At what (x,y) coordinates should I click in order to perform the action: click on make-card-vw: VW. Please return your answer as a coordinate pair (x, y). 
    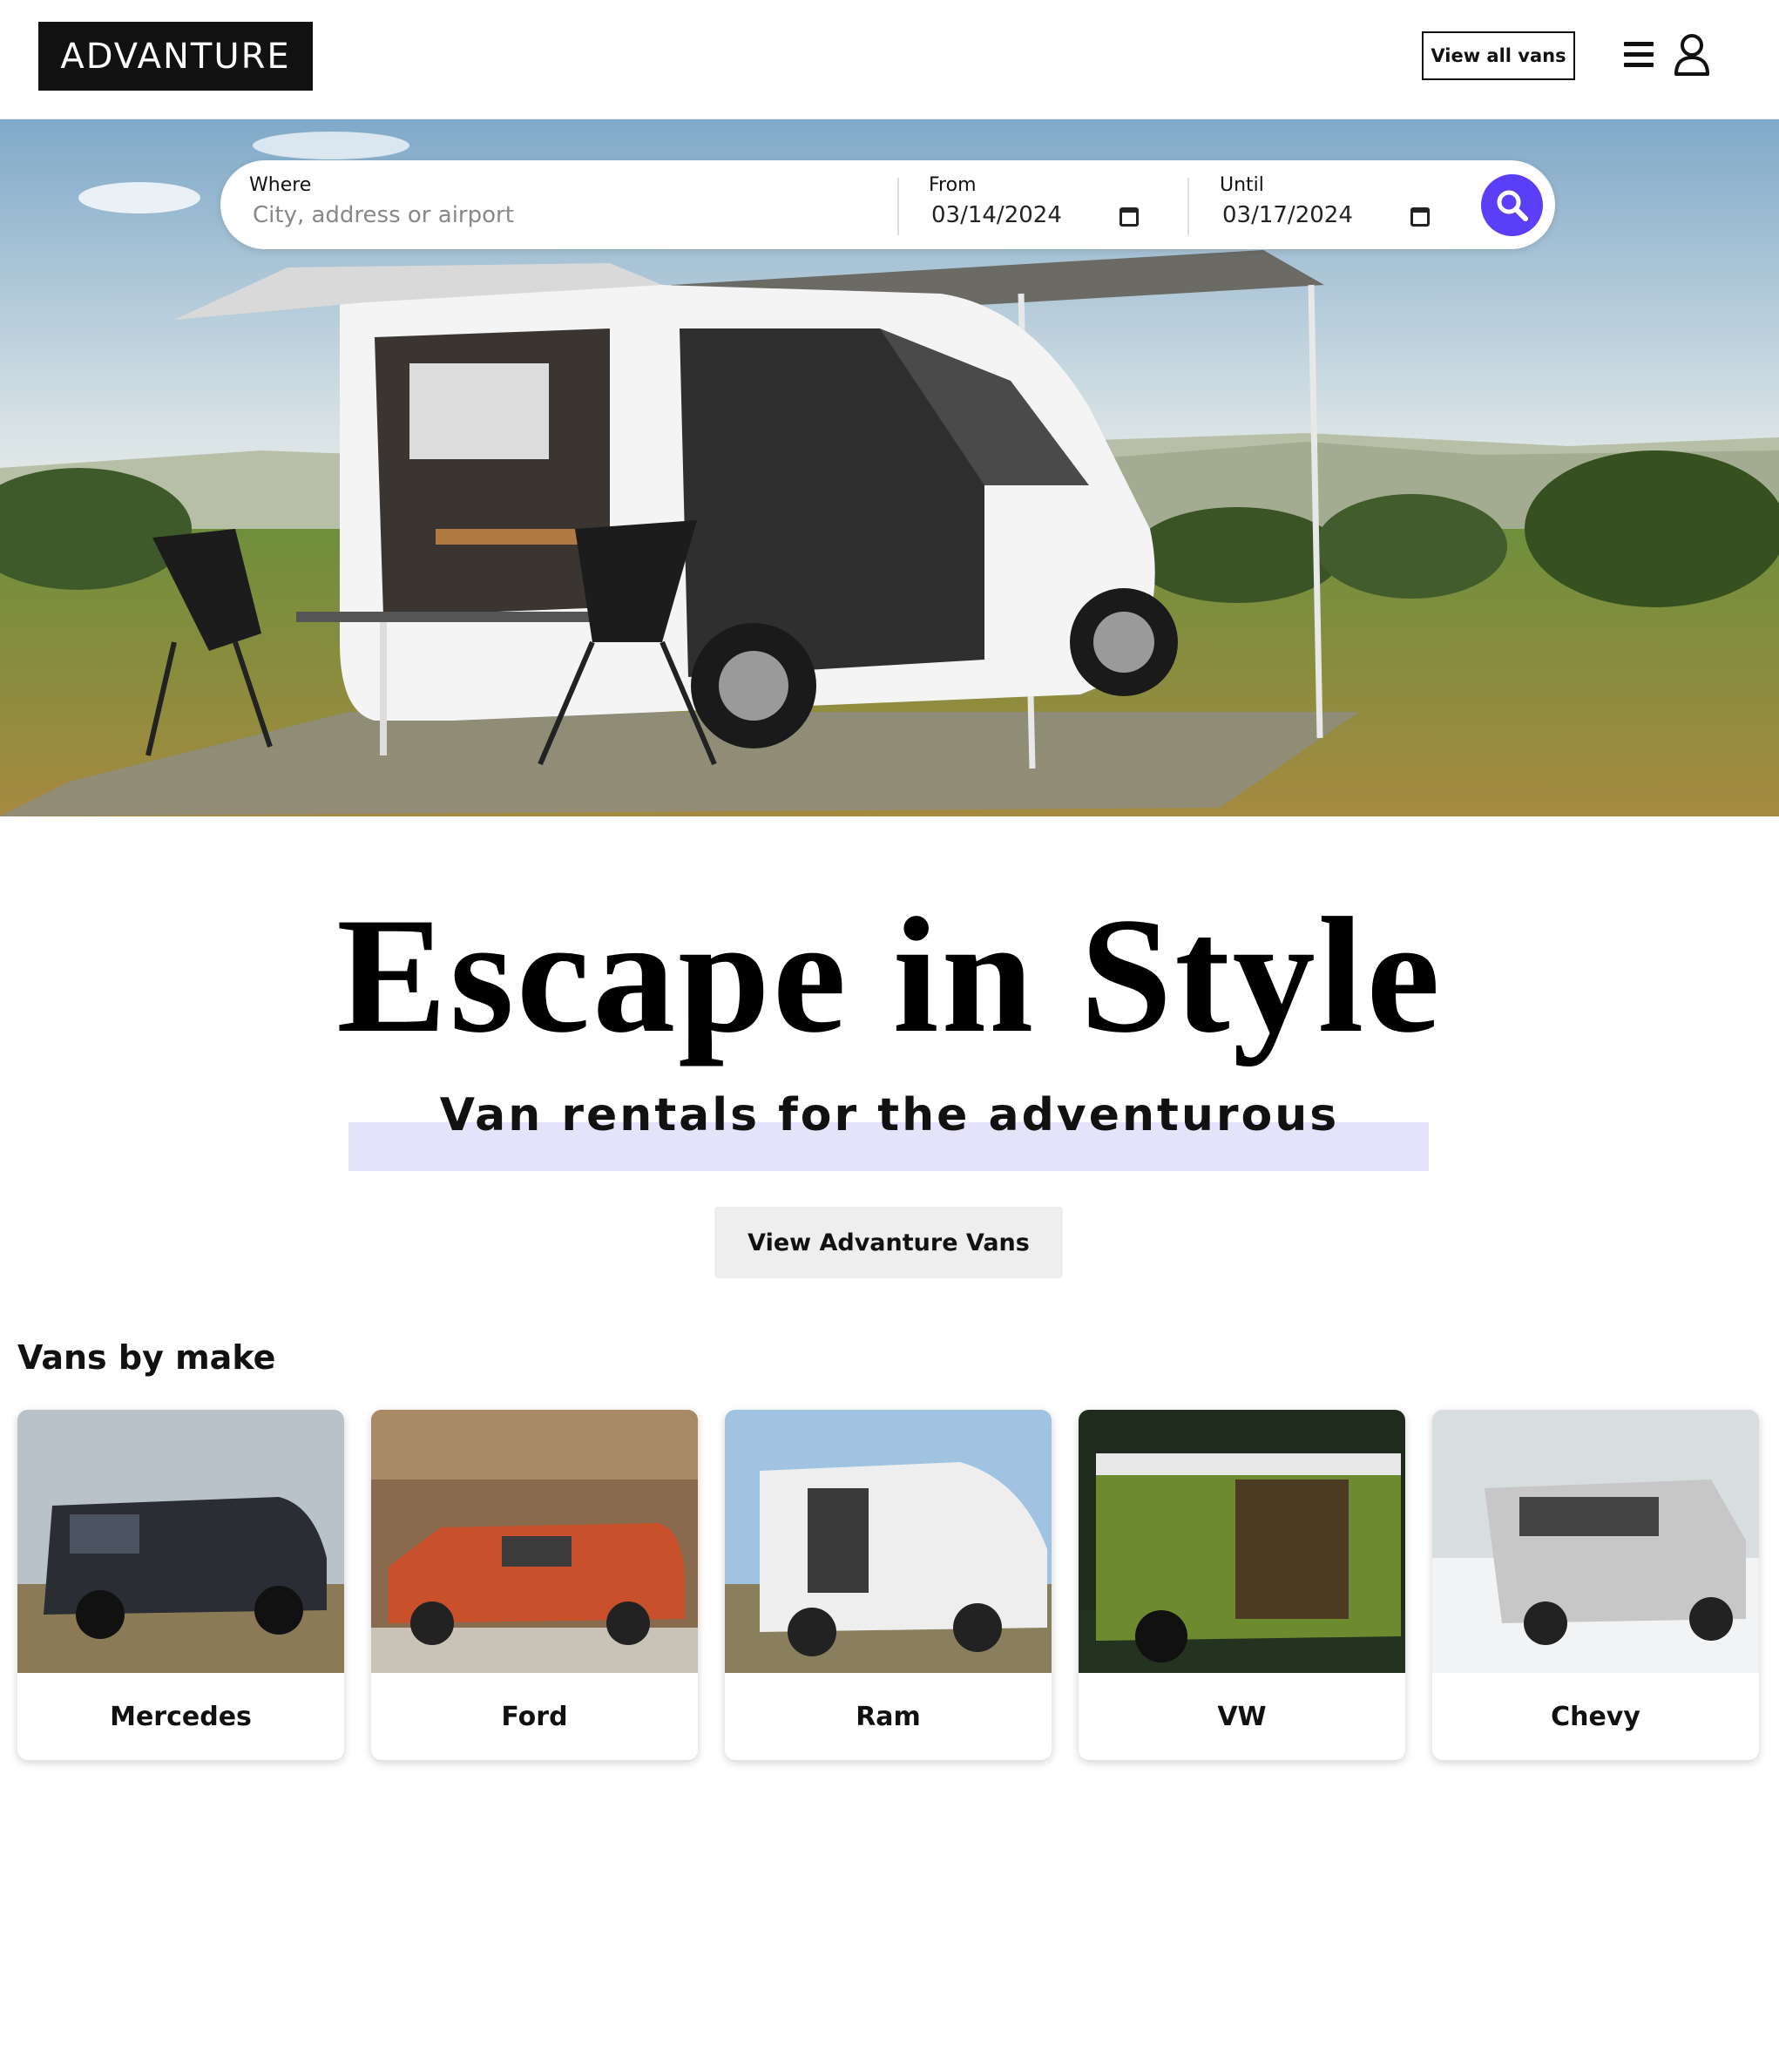
    Looking at the image, I should click on (1242, 1585).